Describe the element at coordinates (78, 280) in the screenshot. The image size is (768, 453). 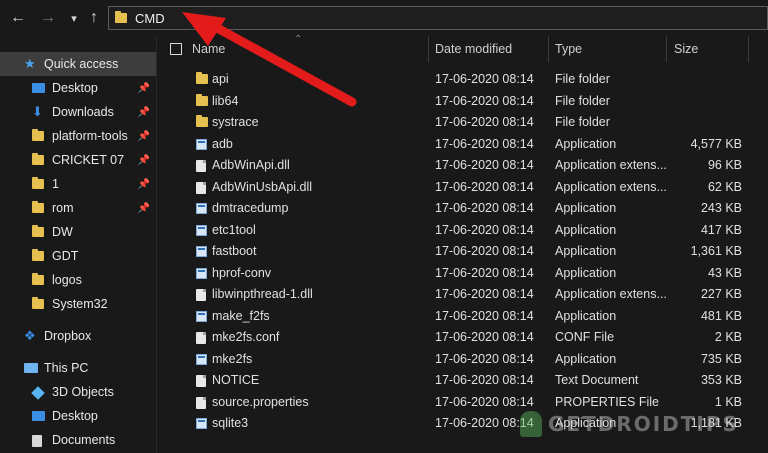
I see `sidebar-item-logos: logos` at that location.